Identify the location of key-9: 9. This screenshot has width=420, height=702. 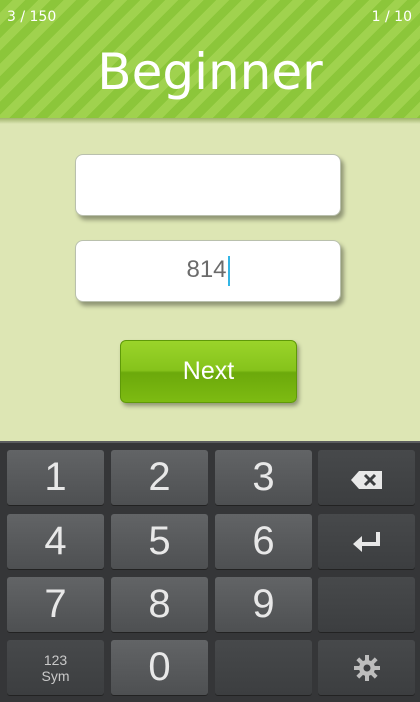
(263, 604).